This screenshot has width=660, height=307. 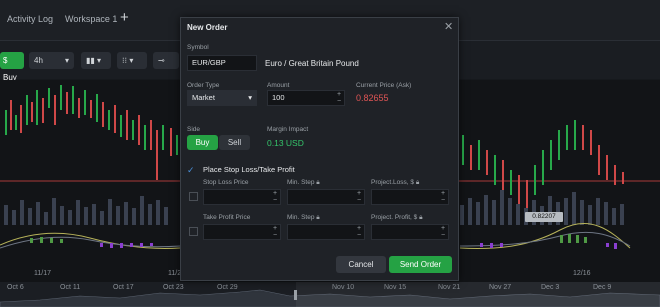 I want to click on timeframe-label: 4h, so click(x=38, y=60).